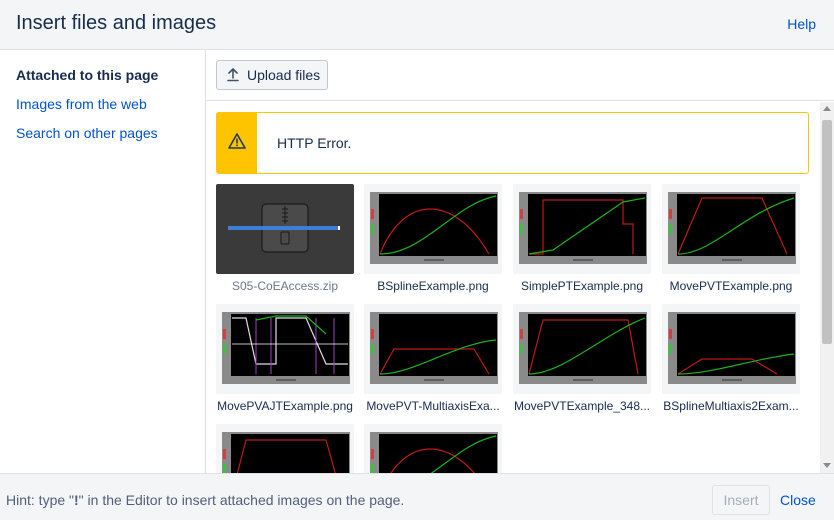 This screenshot has height=520, width=834. What do you see at coordinates (801, 24) in the screenshot?
I see `help-link: Help` at bounding box center [801, 24].